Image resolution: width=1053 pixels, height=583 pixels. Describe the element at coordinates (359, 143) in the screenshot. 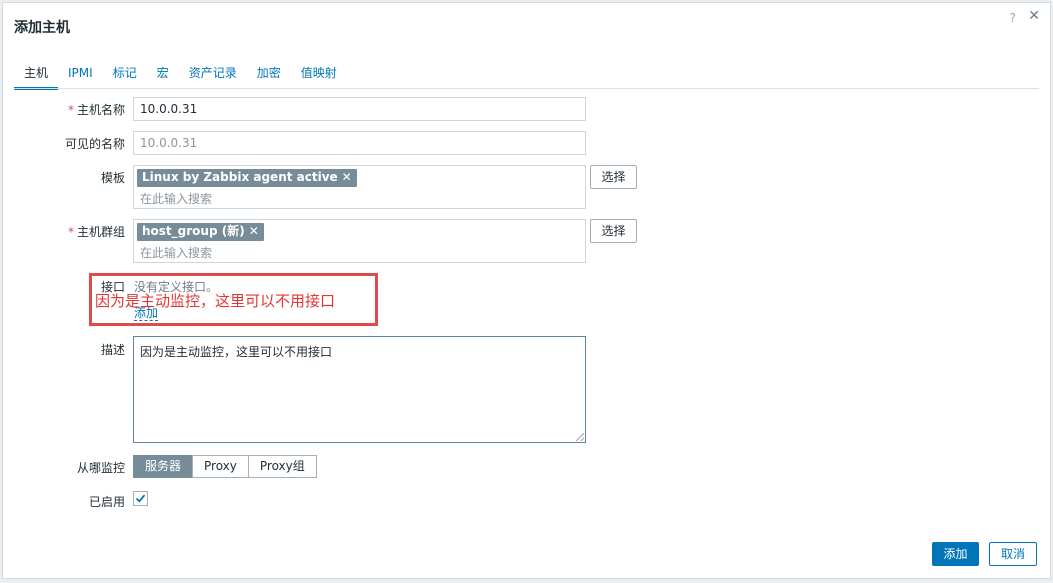

I see `visible-name-input: 10.0.0.31` at that location.